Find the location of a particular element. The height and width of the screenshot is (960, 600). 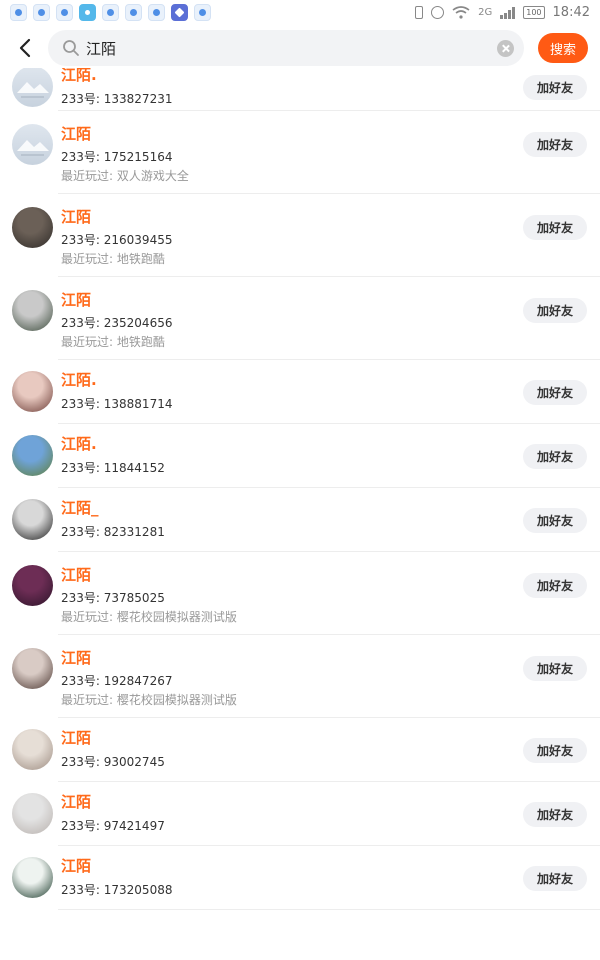

user-id: 233号: 192847267 is located at coordinates (117, 681).